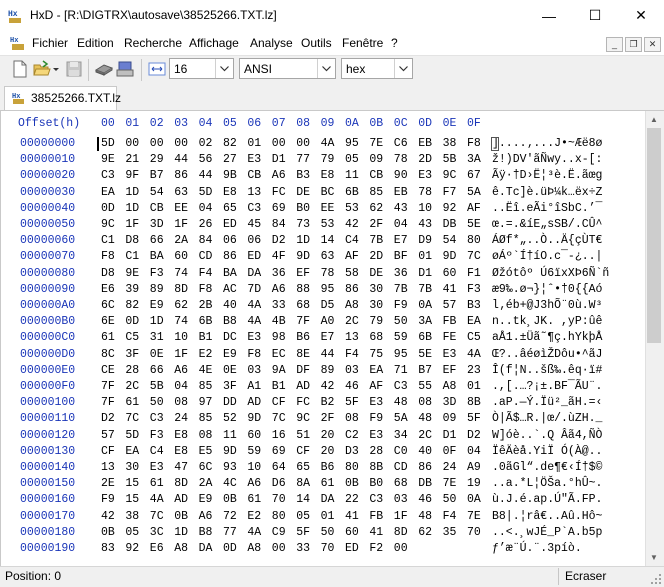  What do you see at coordinates (153, 43) in the screenshot?
I see `menu-recherche: Recherche` at bounding box center [153, 43].